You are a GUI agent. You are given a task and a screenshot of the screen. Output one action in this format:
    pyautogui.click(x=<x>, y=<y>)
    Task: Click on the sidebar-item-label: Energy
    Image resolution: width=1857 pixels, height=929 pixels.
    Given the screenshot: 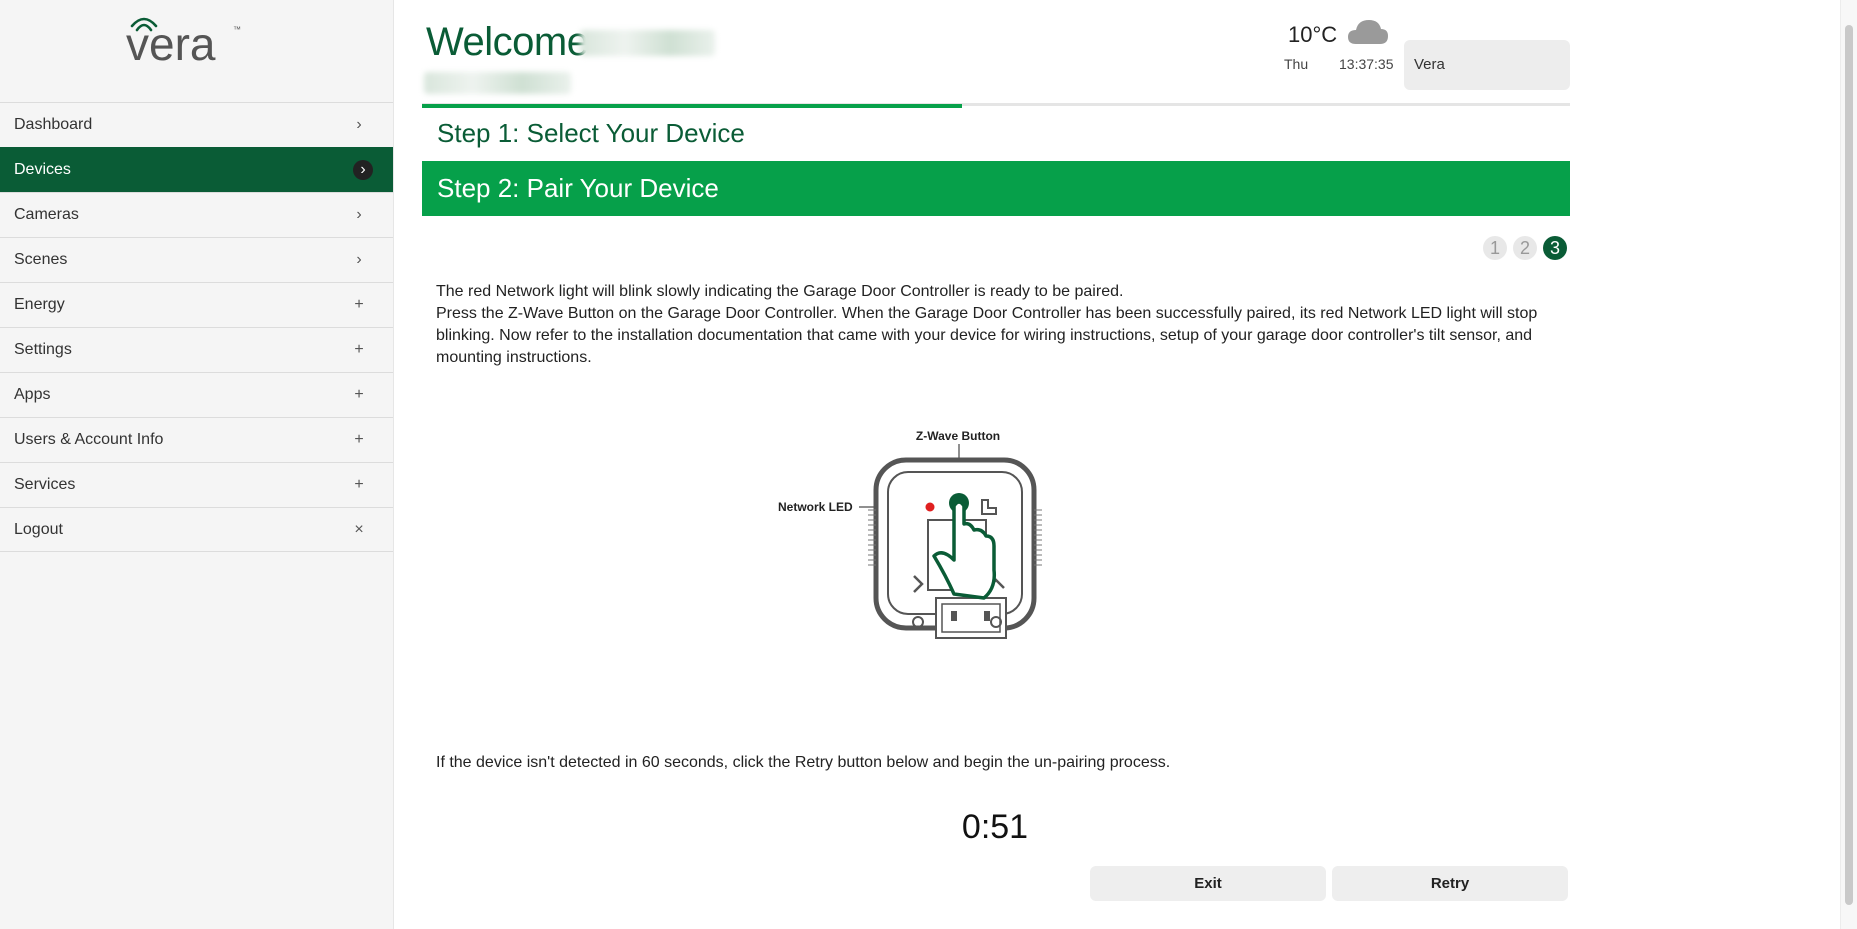 What is the action you would take?
    pyautogui.click(x=39, y=304)
    